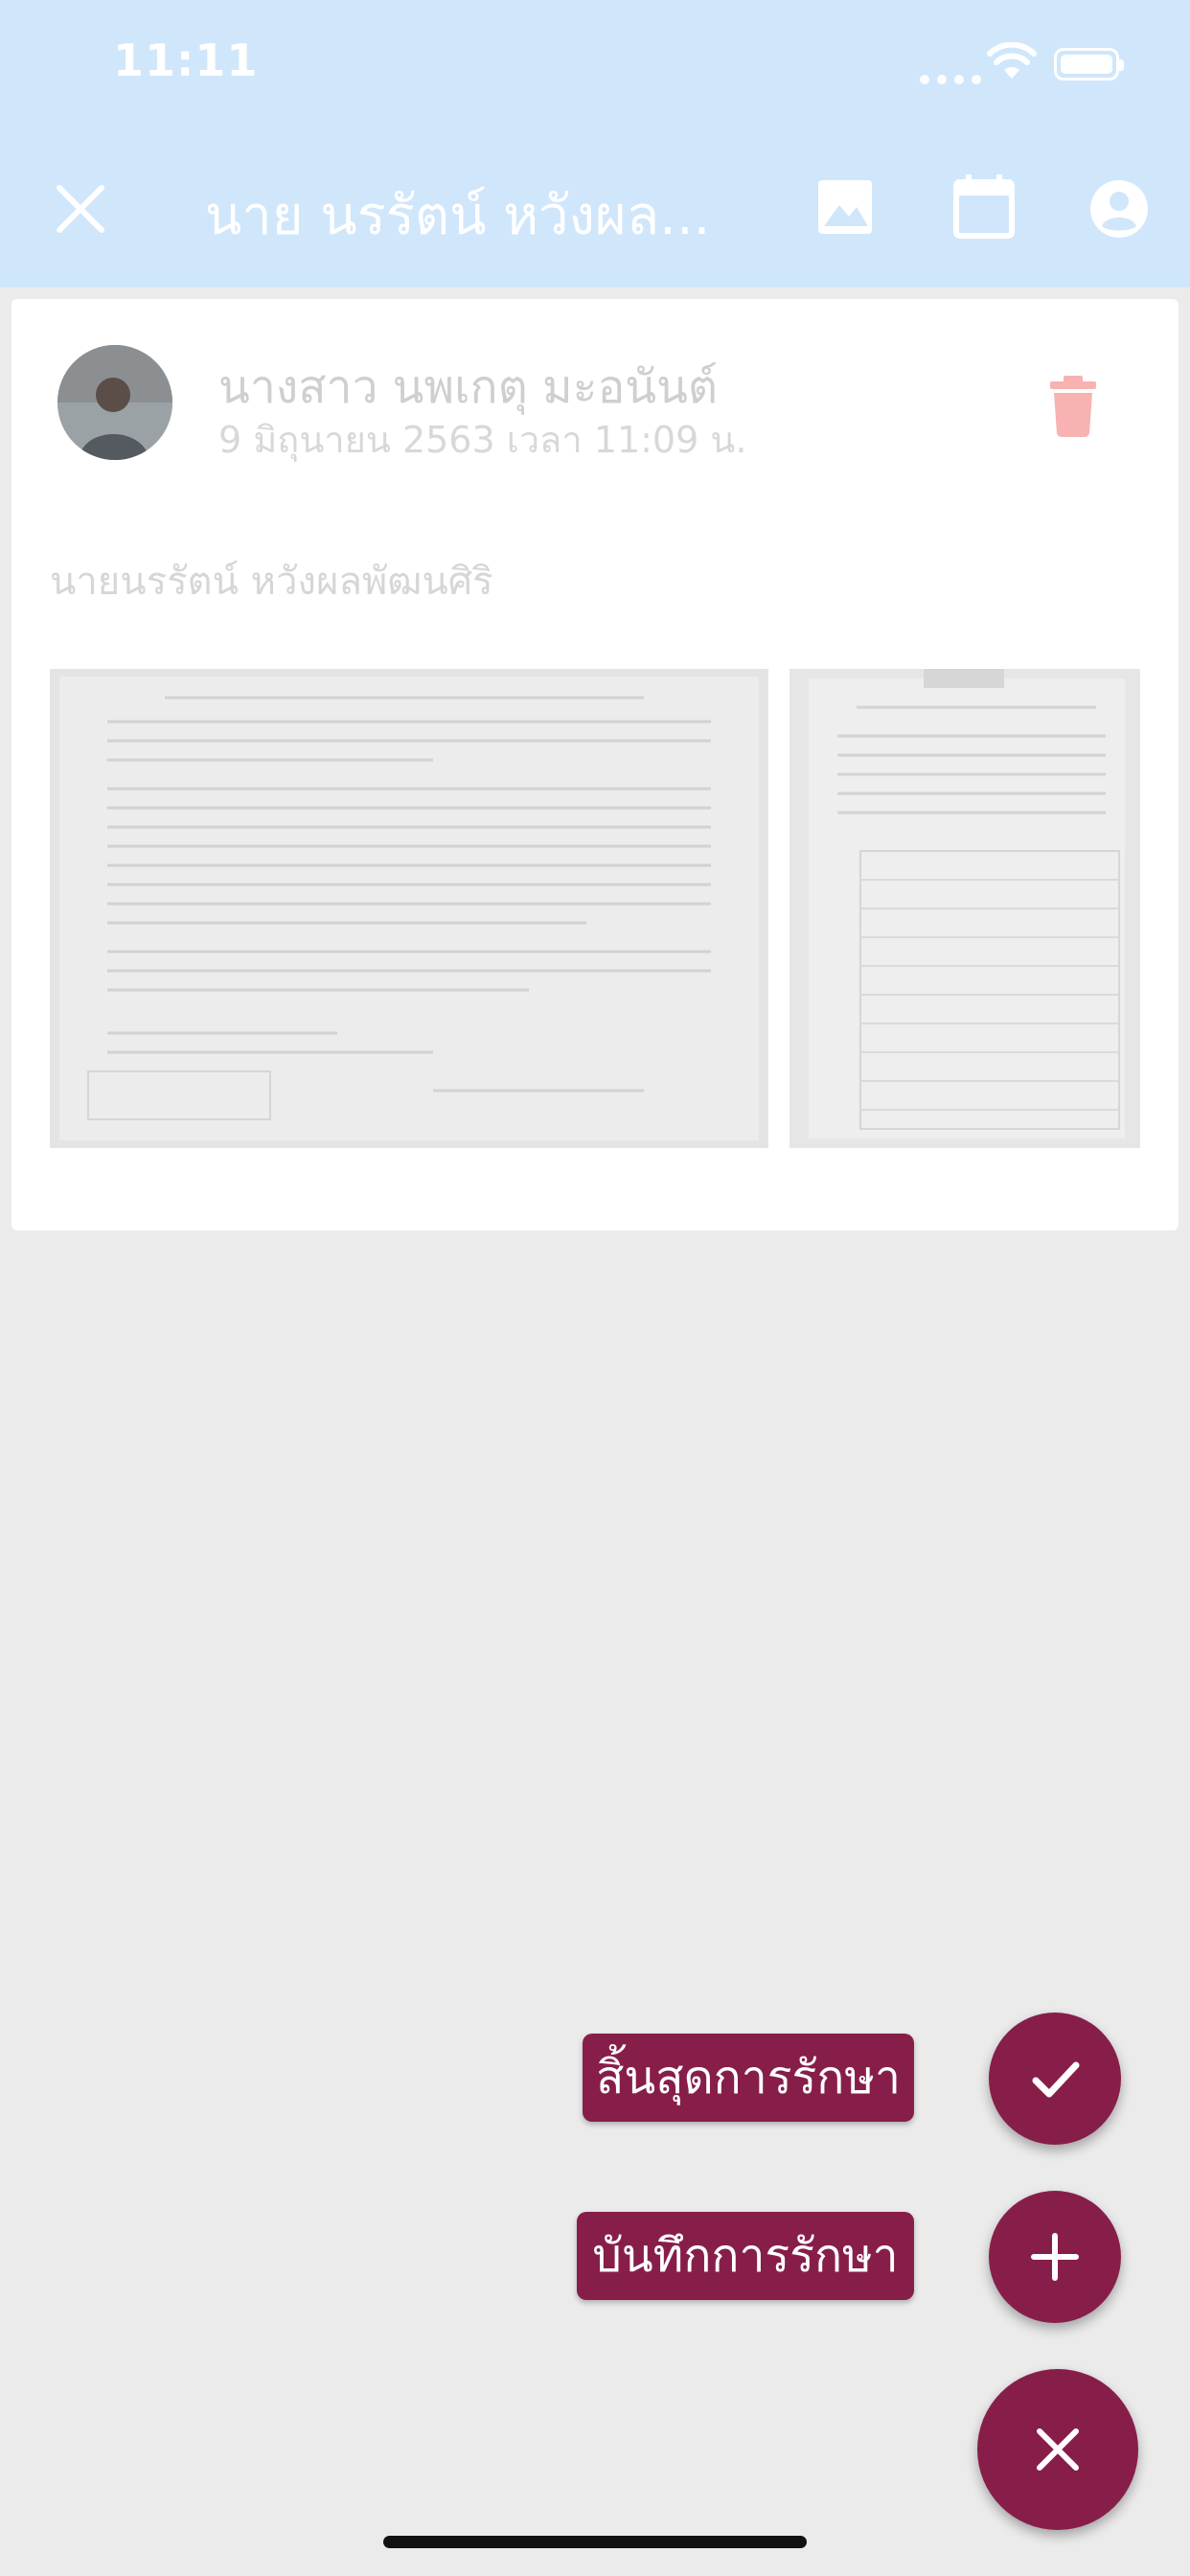 Image resolution: width=1190 pixels, height=2576 pixels. Describe the element at coordinates (1119, 209) in the screenshot. I see `account-icon` at that location.